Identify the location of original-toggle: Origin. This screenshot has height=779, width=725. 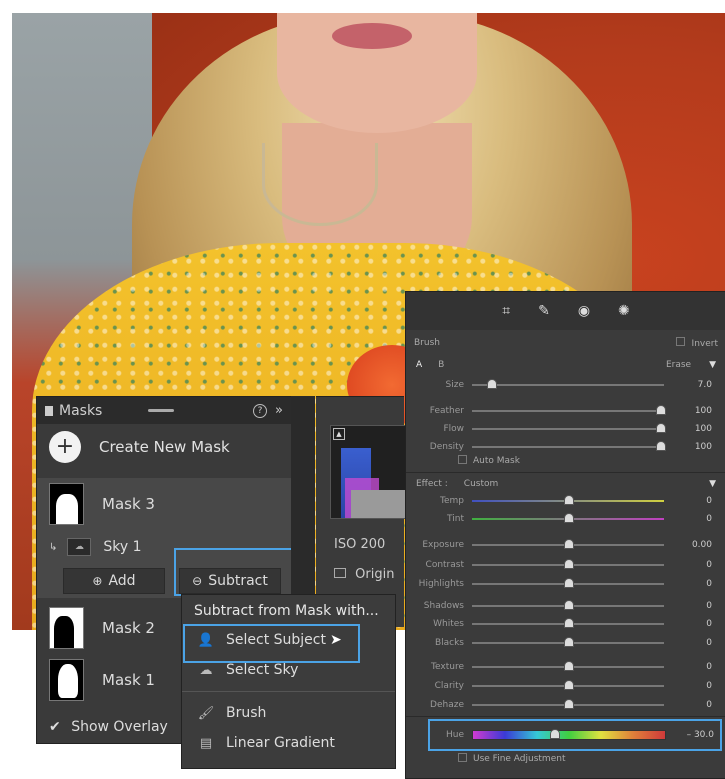
(364, 574).